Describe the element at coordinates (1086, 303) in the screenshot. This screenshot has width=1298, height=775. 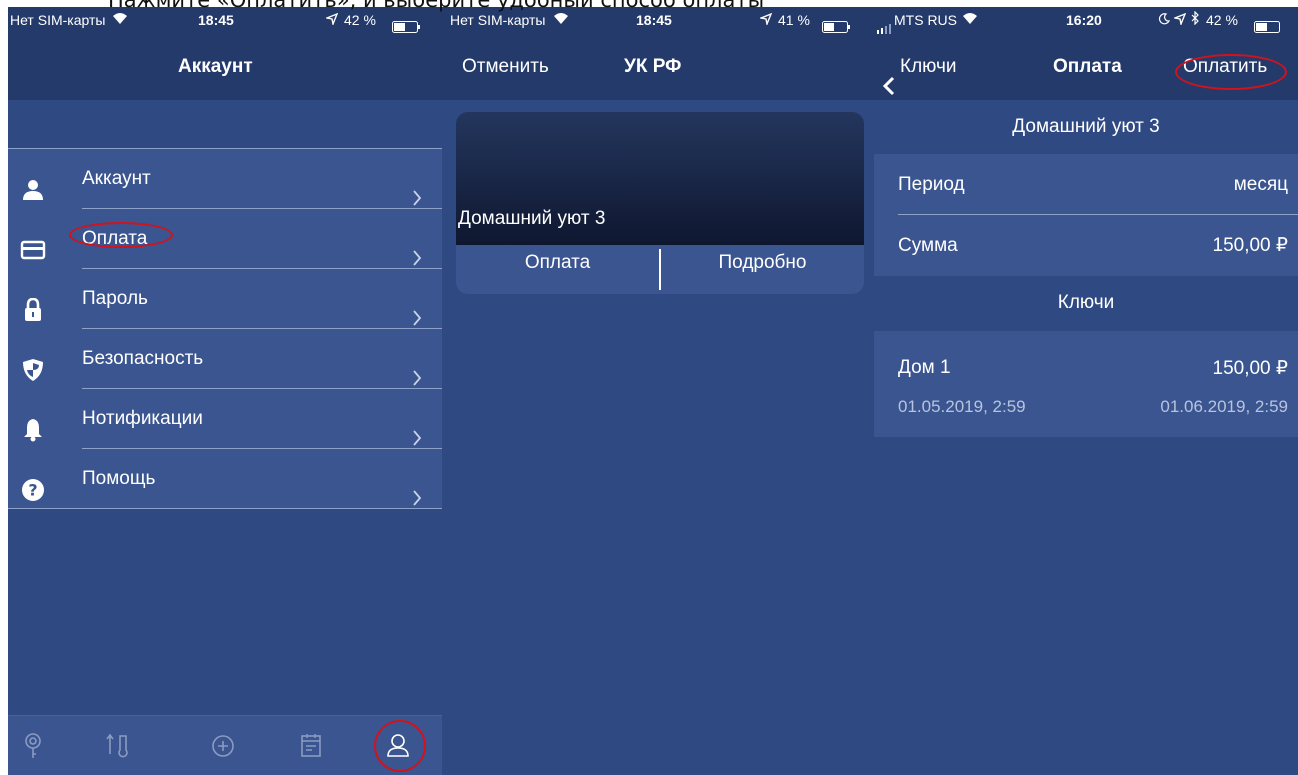
I see `keys-header: Ключи` at that location.